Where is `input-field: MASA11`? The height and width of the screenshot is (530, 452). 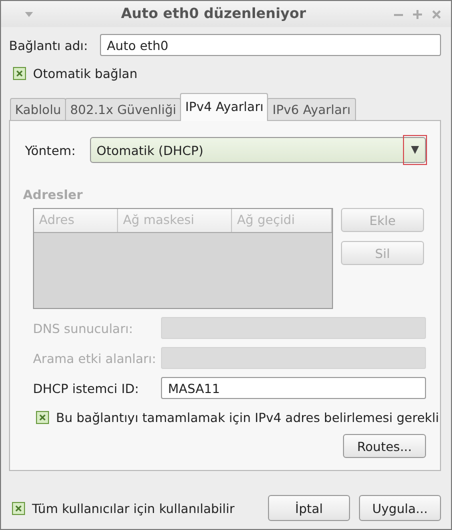 input-field: MASA11 is located at coordinates (293, 388).